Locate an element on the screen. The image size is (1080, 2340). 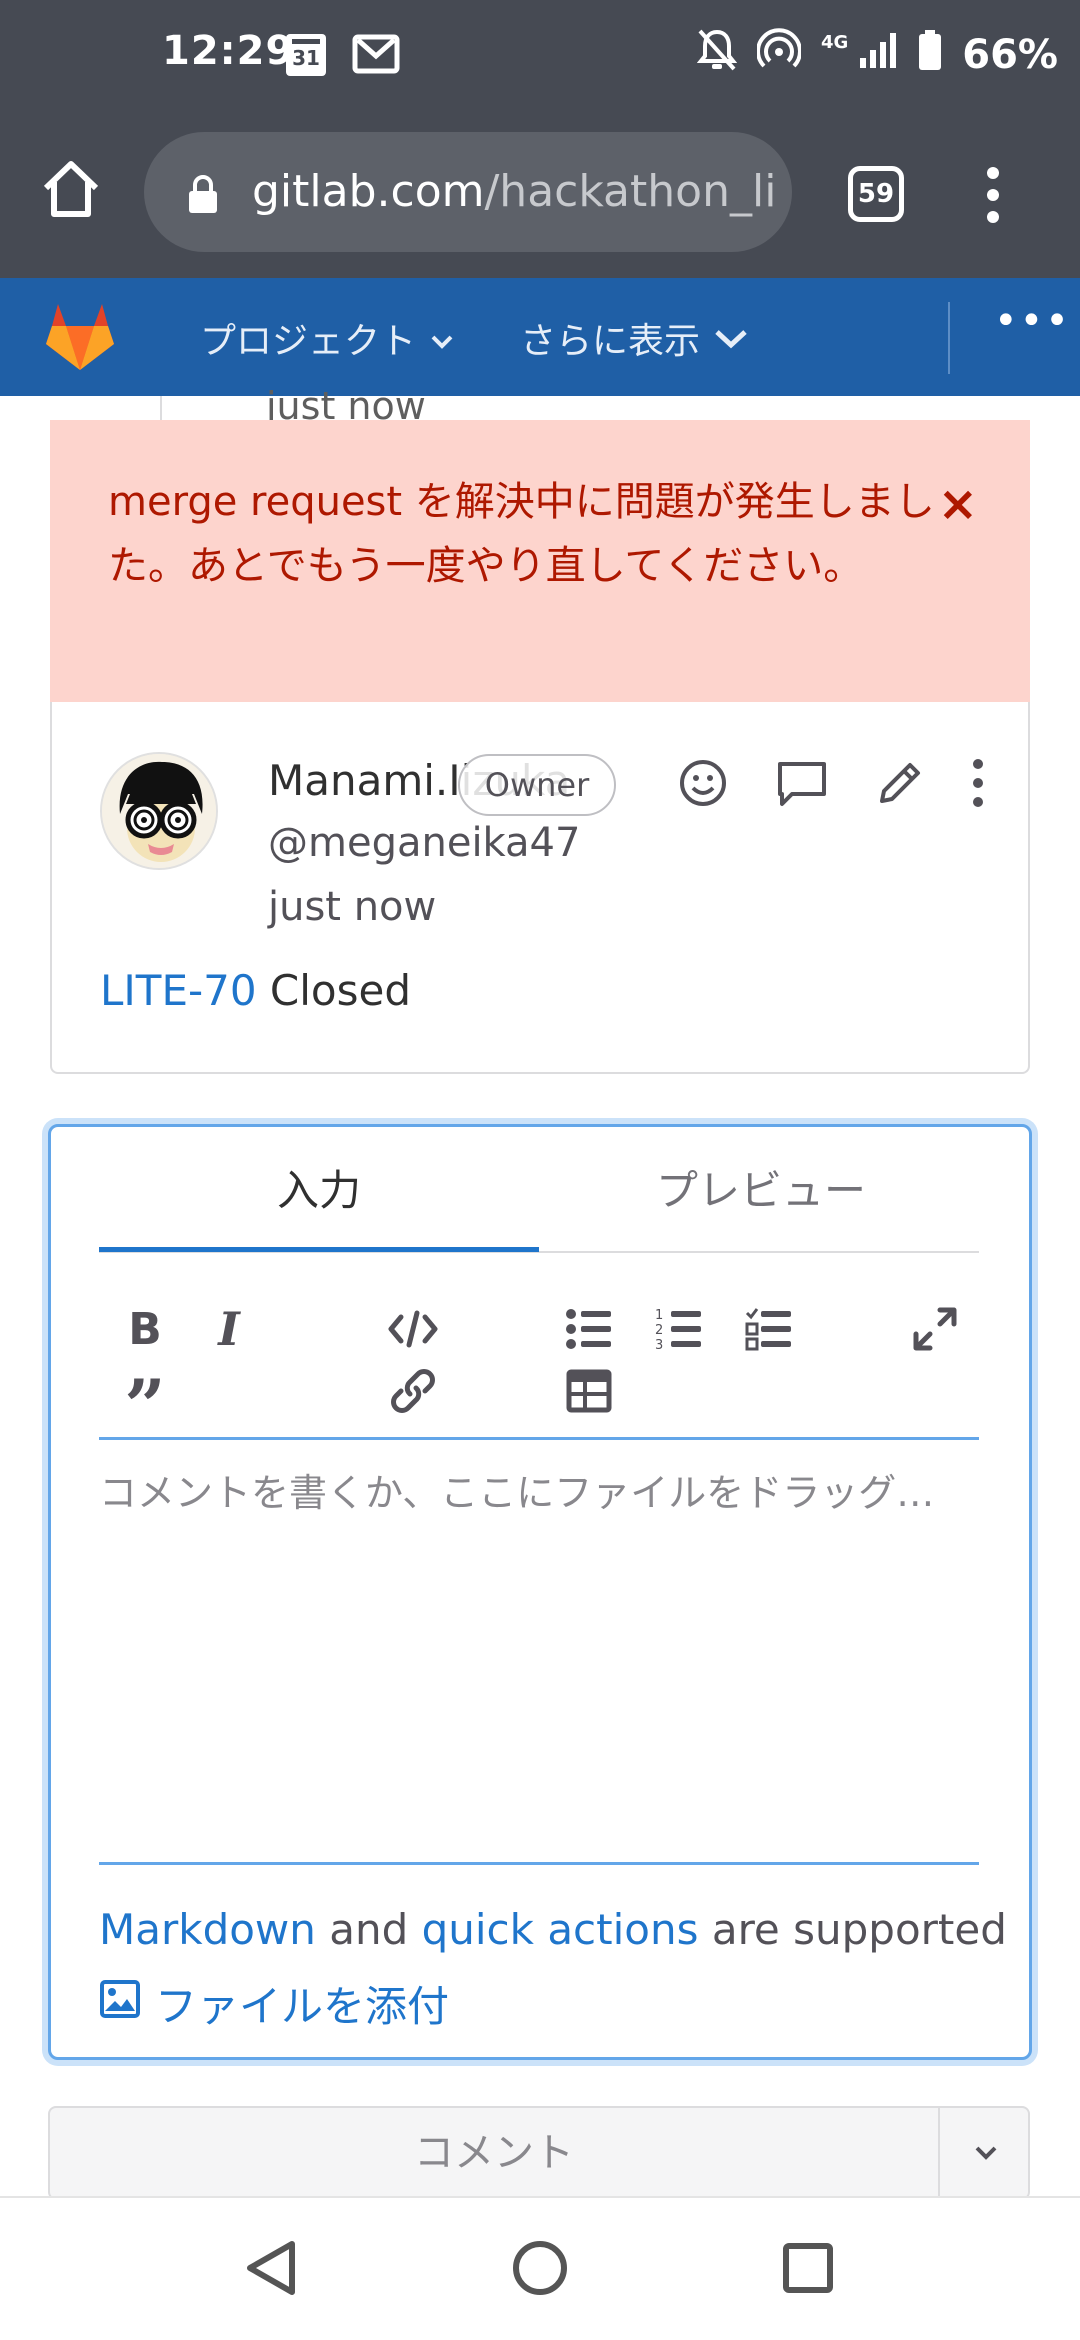
quote-icon: ” is located at coordinates (145, 1402).